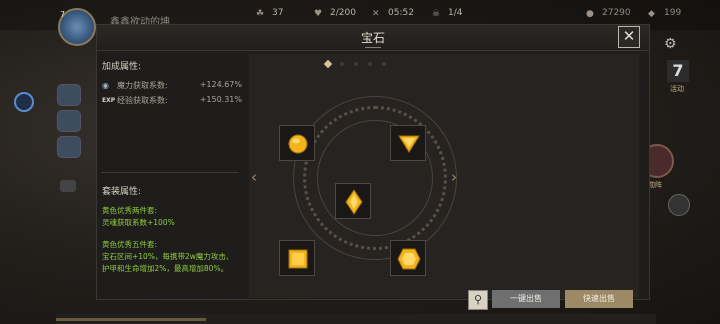 The image size is (720, 324). I want to click on gear-icon: ⚙, so click(672, 44).